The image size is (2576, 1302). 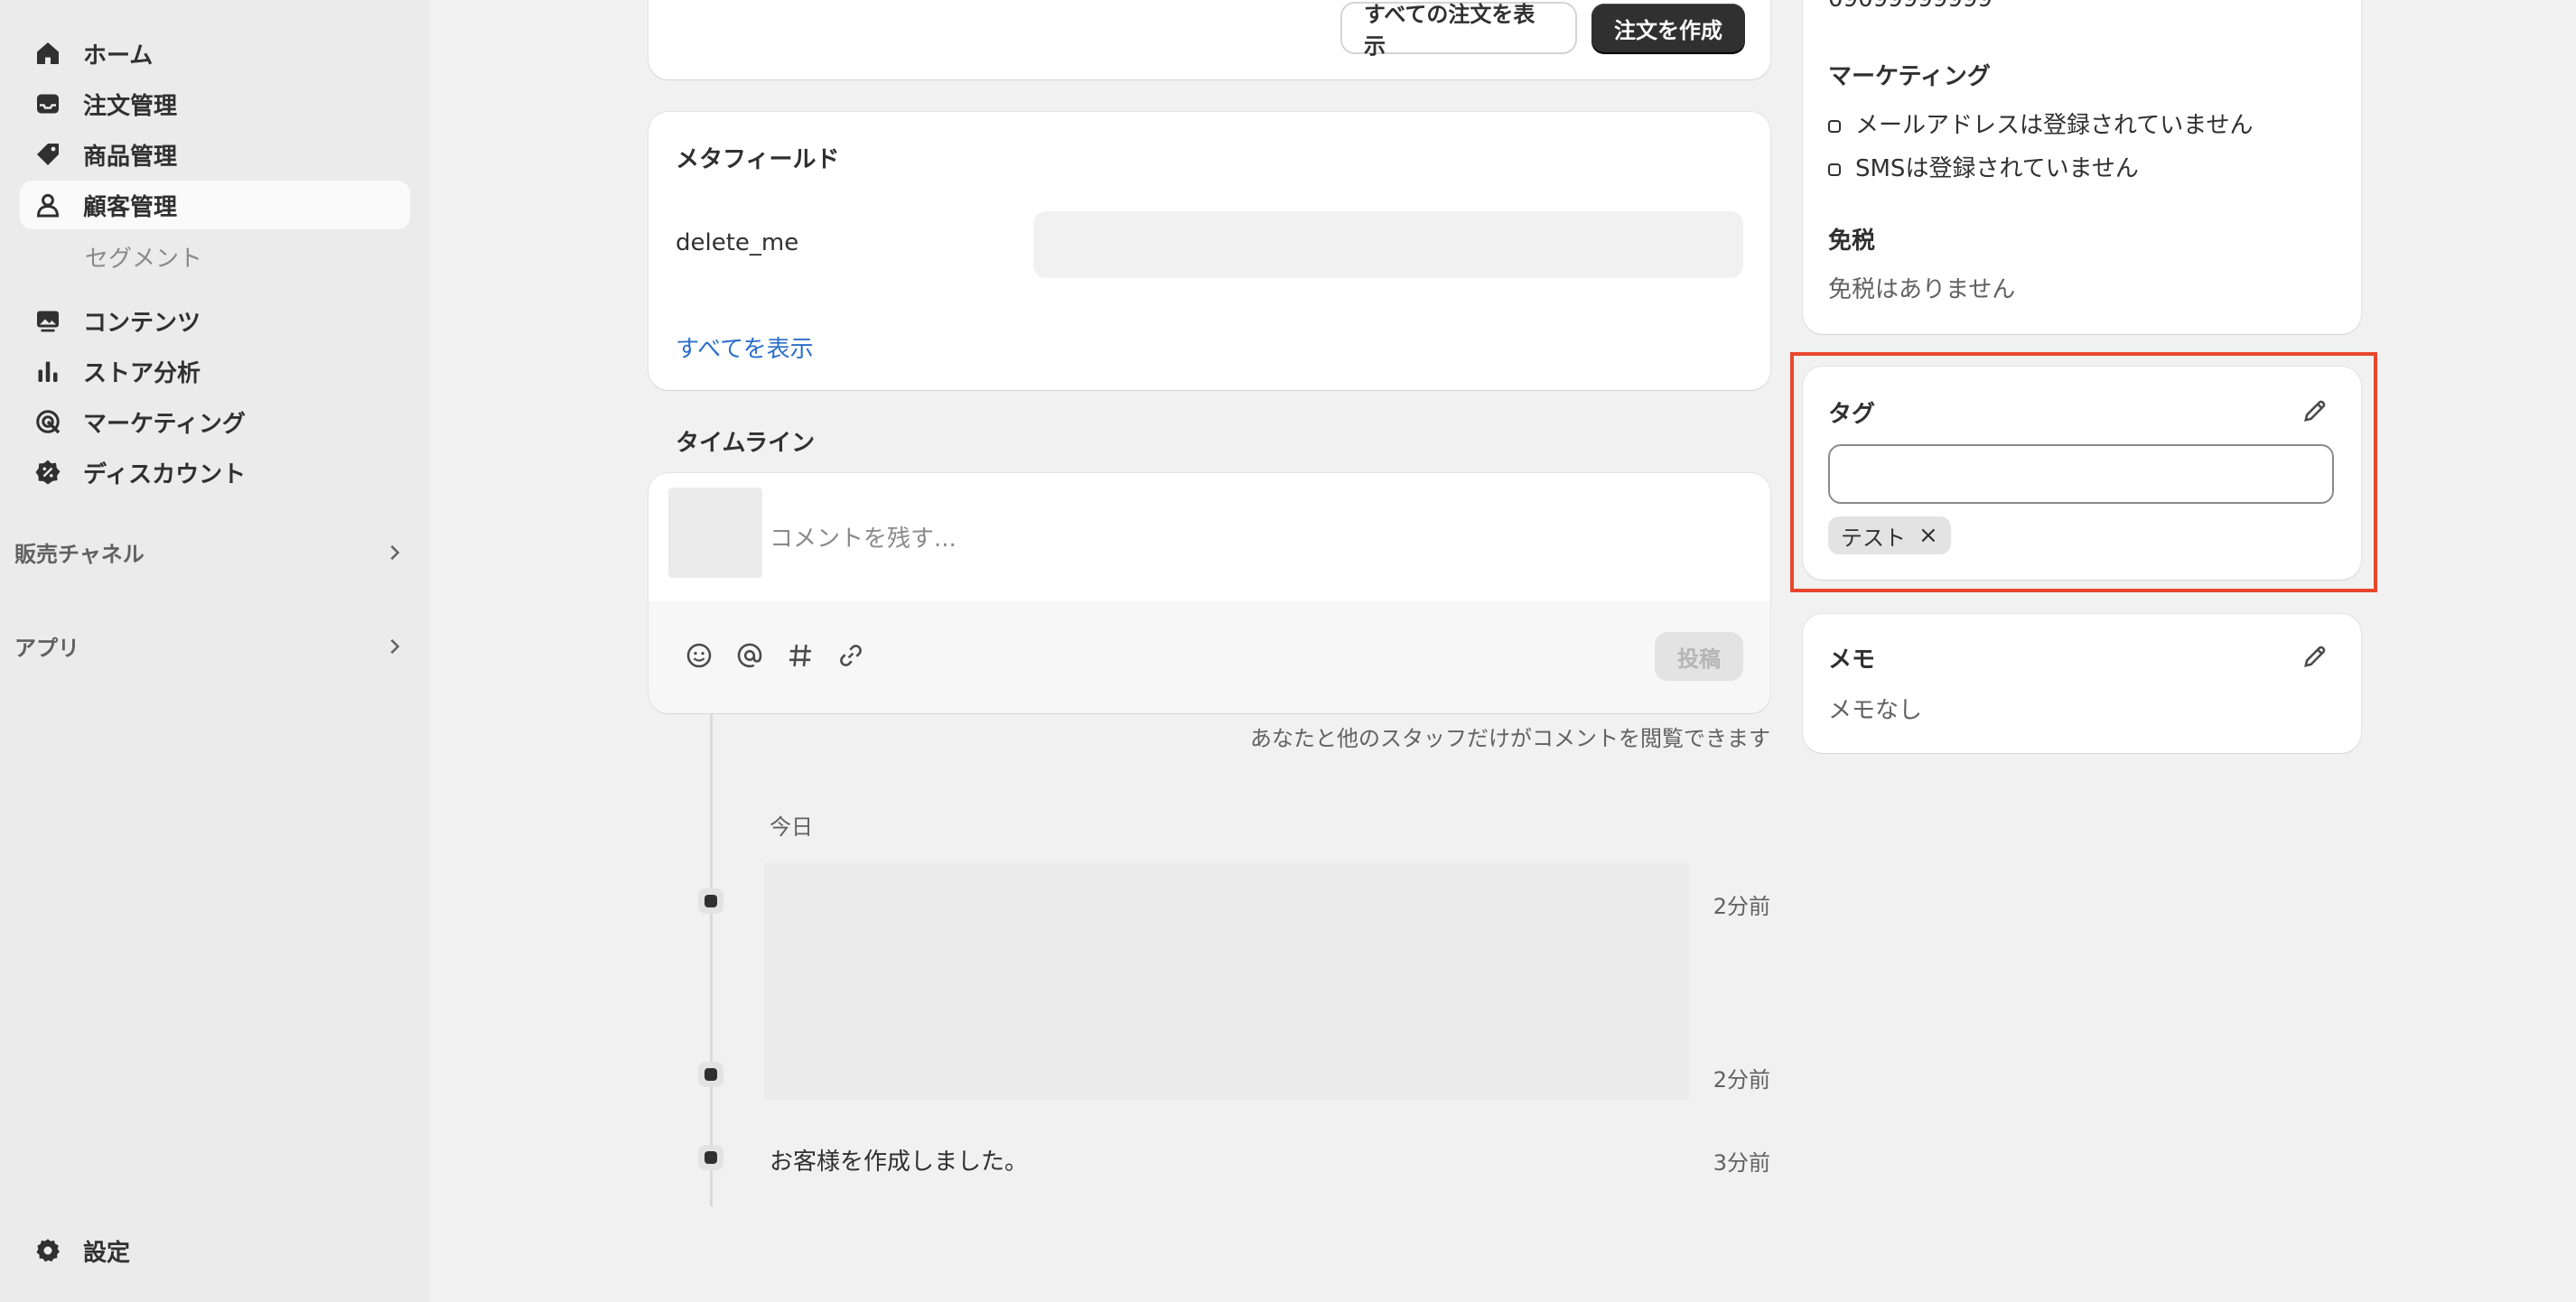 What do you see at coordinates (711, 959) in the screenshot?
I see `timeline-line` at bounding box center [711, 959].